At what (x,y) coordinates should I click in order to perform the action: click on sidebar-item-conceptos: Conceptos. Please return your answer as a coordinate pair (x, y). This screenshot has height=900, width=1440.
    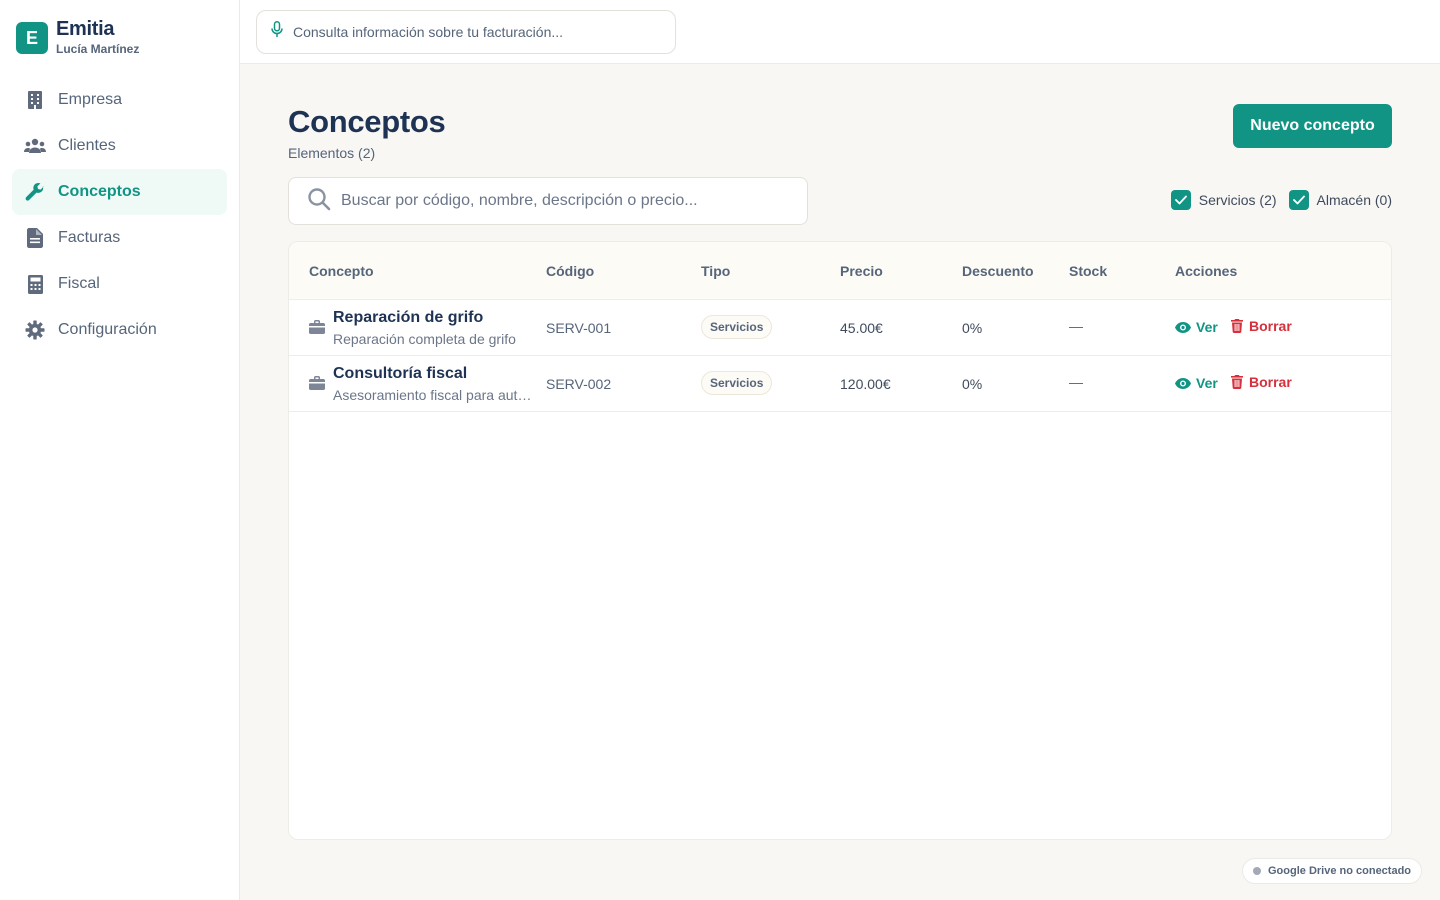
    Looking at the image, I should click on (119, 192).